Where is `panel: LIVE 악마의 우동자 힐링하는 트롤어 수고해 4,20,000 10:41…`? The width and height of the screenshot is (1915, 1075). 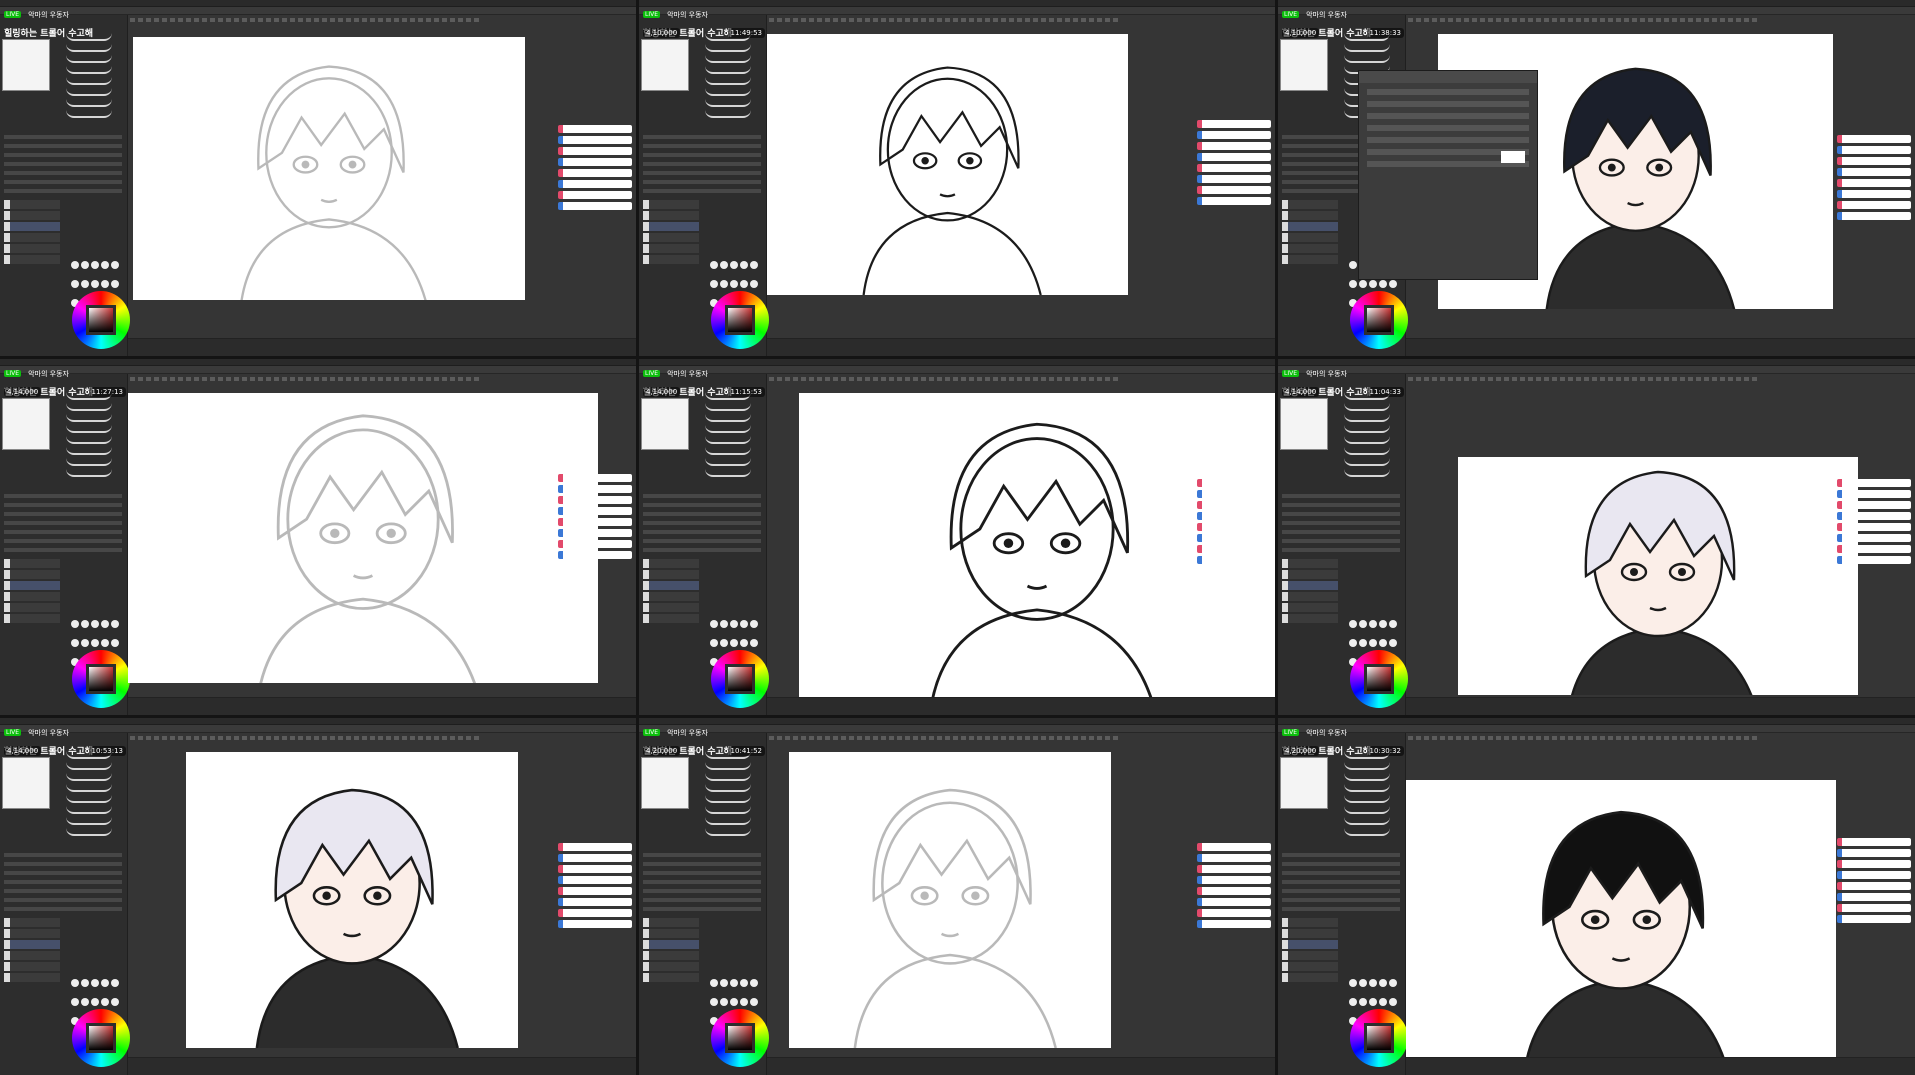 panel: LIVE 악마의 우동자 힐링하는 트롤어 수고해 4,20,000 10:41… is located at coordinates (957, 896).